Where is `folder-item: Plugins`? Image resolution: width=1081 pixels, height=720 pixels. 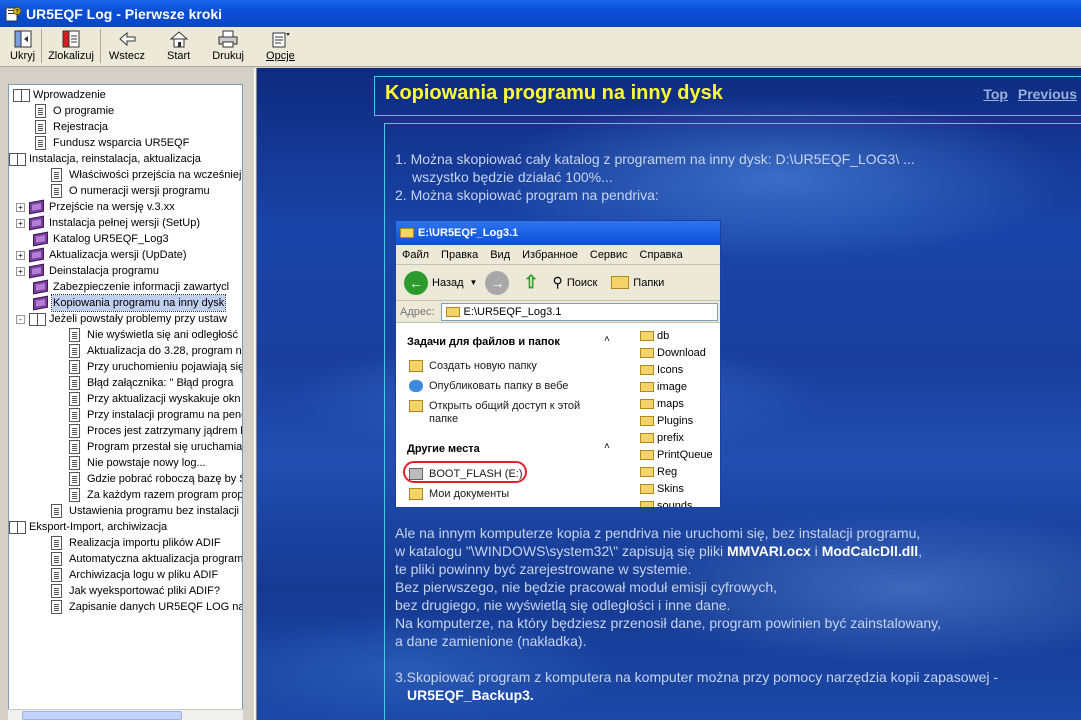
folder-item: Plugins is located at coordinates (666, 421).